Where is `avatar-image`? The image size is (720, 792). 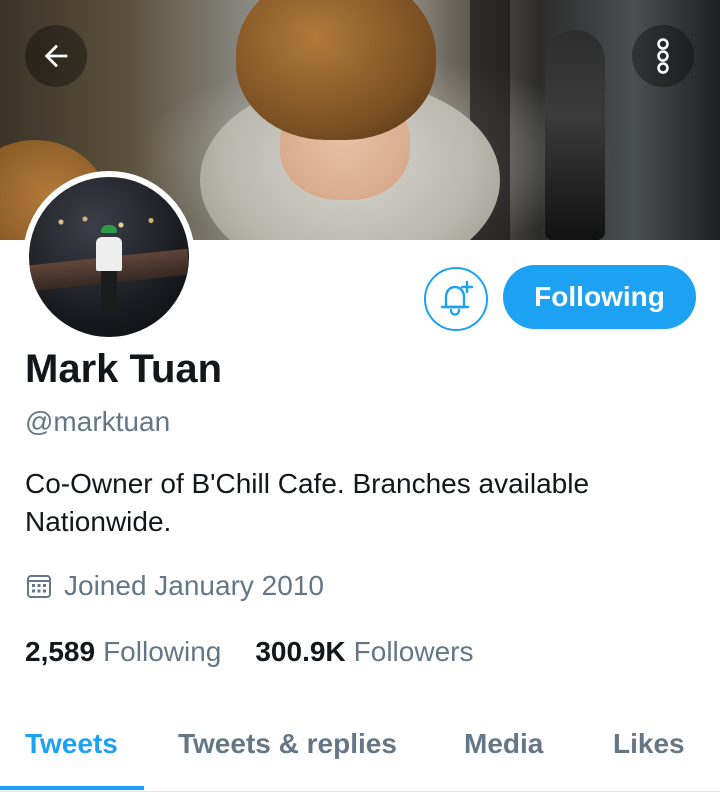
avatar-image is located at coordinates (109, 257).